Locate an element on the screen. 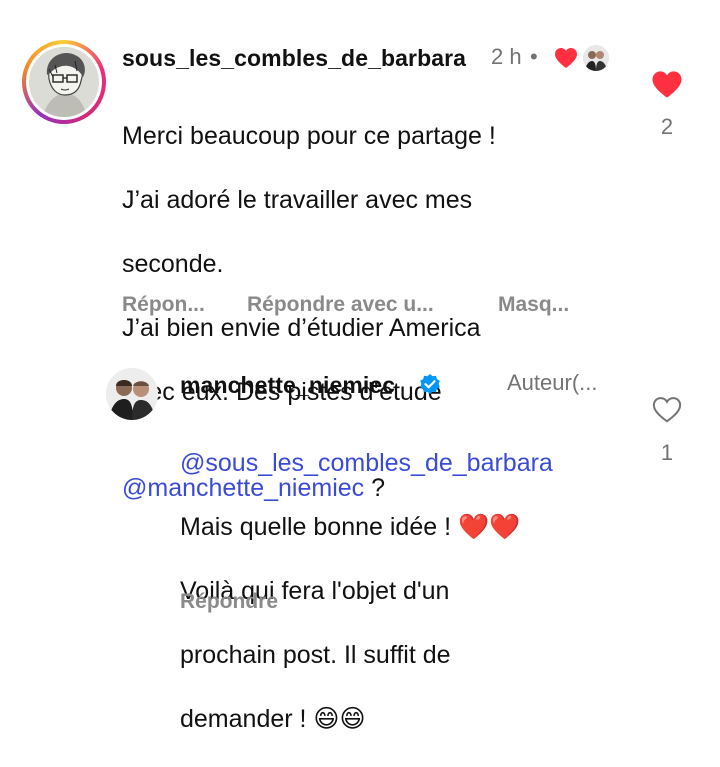  mention-link: @sous_les_combles_de_barbara is located at coordinates (410, 463).